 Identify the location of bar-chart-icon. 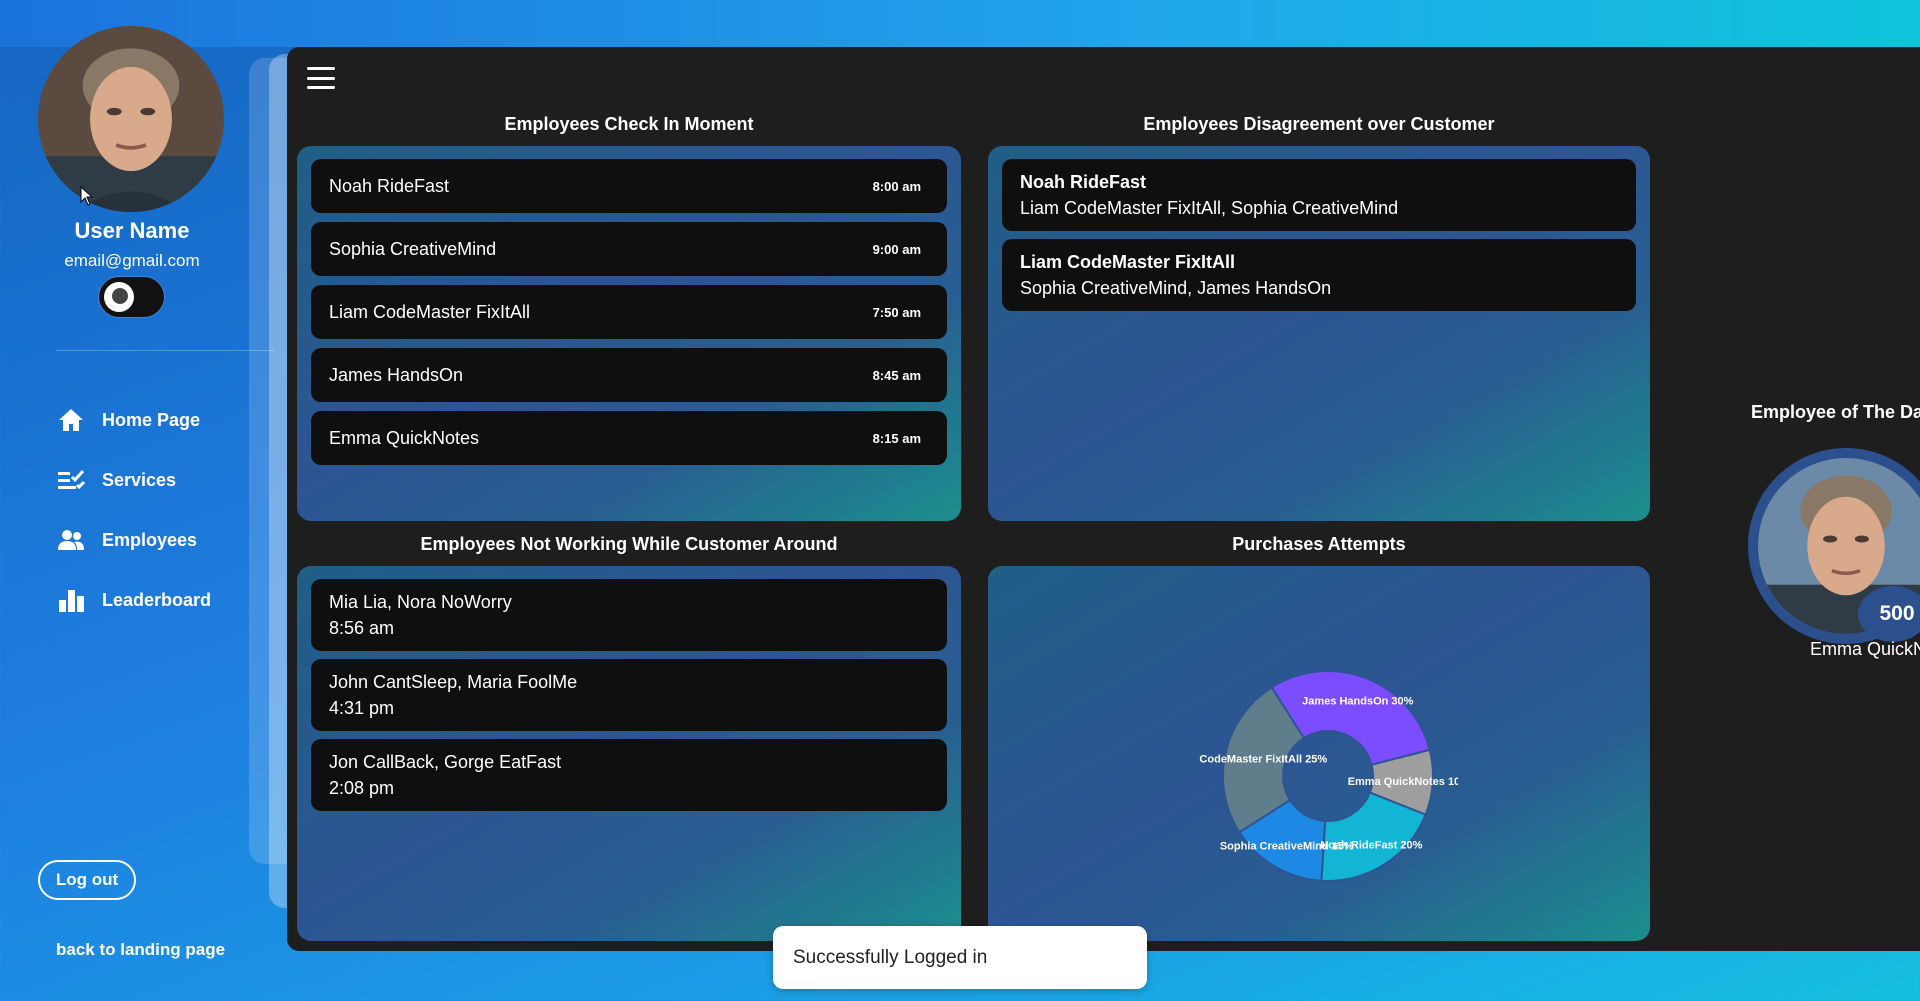
(71, 600).